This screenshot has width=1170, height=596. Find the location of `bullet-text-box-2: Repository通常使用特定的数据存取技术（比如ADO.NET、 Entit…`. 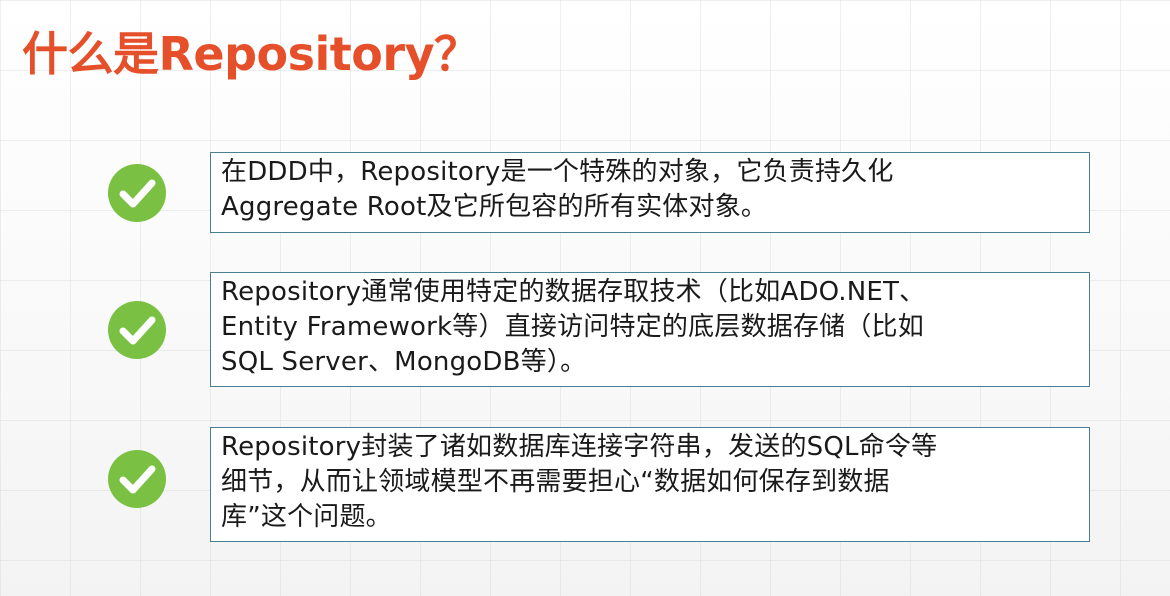

bullet-text-box-2: Repository通常使用特定的数据存取技术（比如ADO.NET、 Entit… is located at coordinates (650, 329).